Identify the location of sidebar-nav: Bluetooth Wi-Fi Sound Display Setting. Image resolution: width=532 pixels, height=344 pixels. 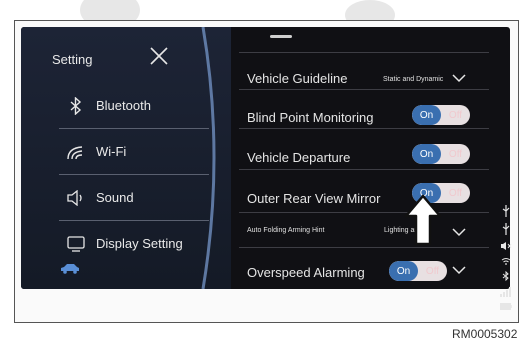
(134, 174).